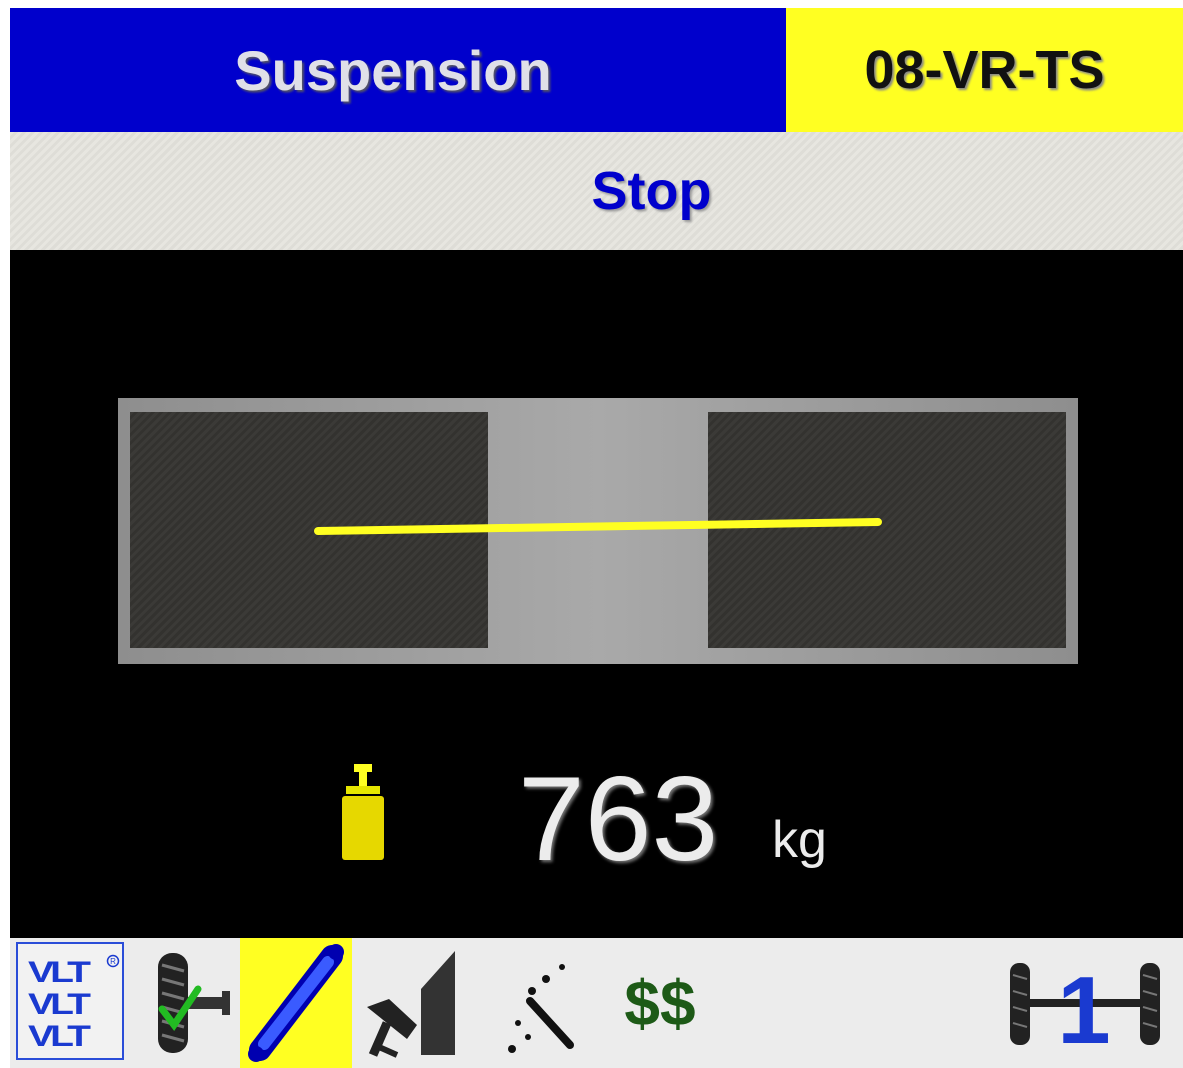  I want to click on title-bar: Suspension, so click(398, 70).